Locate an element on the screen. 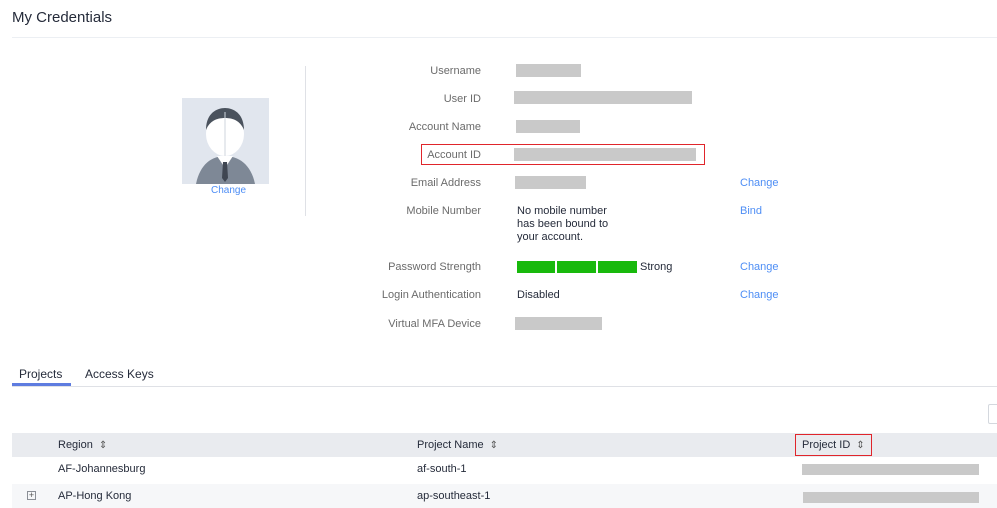 The width and height of the screenshot is (997, 508). avatar is located at coordinates (225, 141).